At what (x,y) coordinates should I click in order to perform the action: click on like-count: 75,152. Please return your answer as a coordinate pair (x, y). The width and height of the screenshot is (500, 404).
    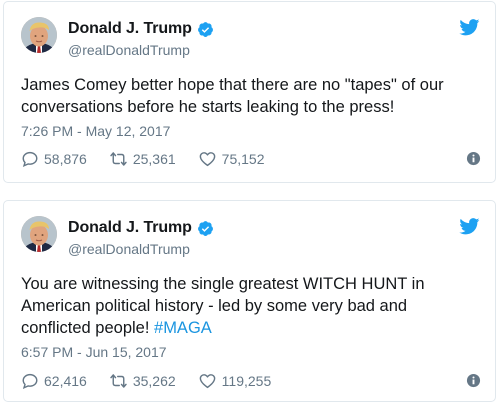
    Looking at the image, I should click on (243, 159).